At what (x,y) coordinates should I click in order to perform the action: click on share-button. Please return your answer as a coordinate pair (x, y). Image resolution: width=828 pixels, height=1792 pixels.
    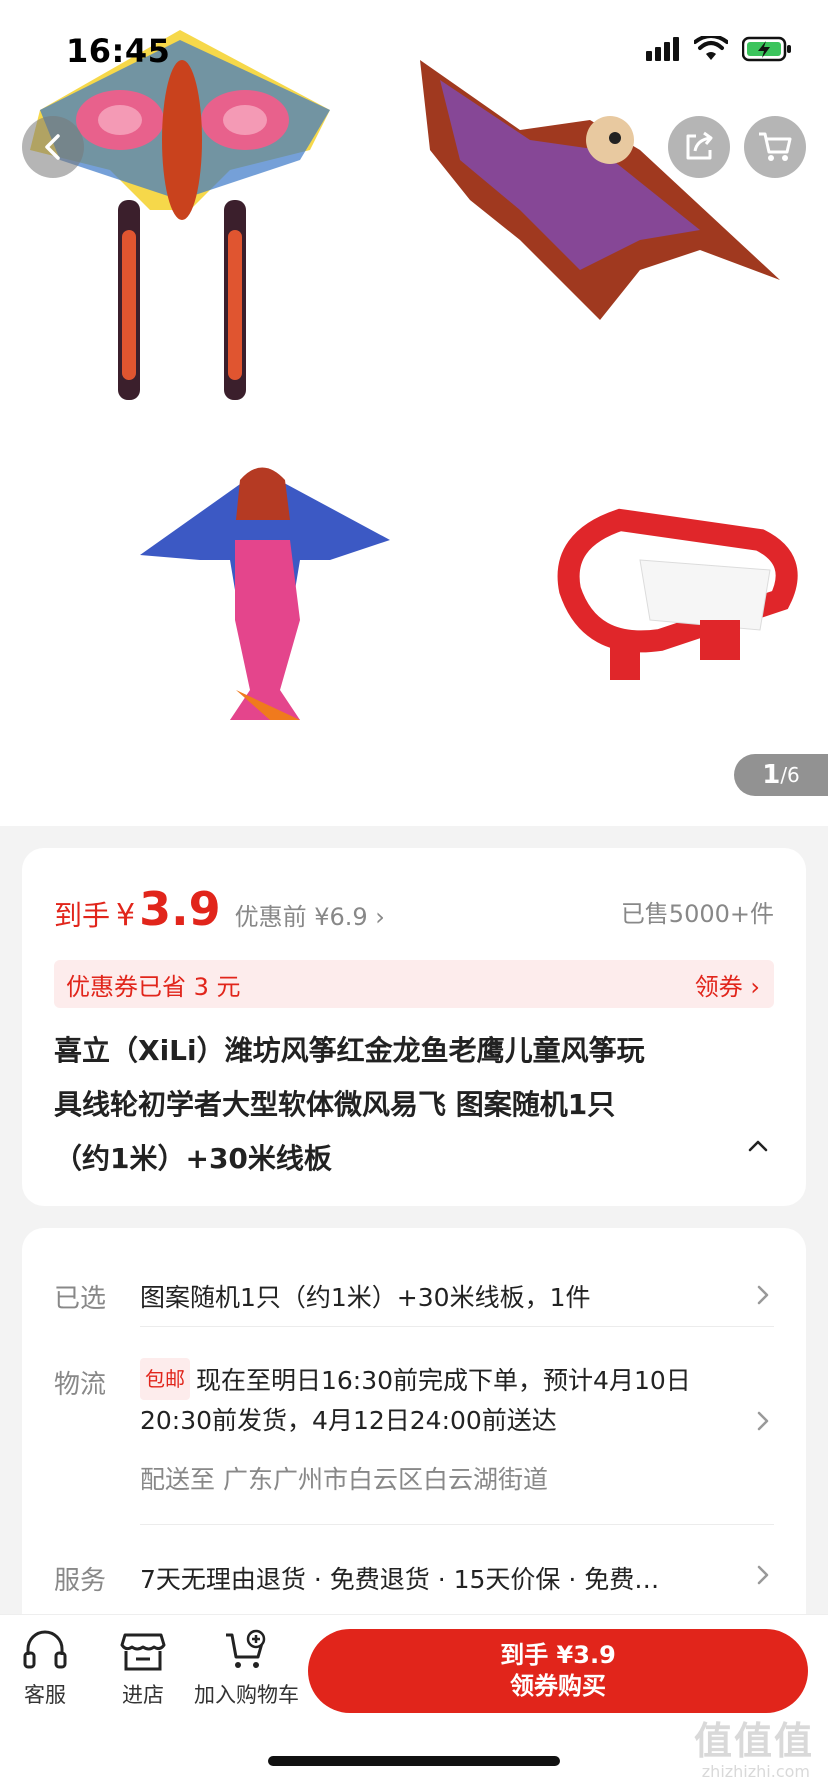
    Looking at the image, I should click on (699, 147).